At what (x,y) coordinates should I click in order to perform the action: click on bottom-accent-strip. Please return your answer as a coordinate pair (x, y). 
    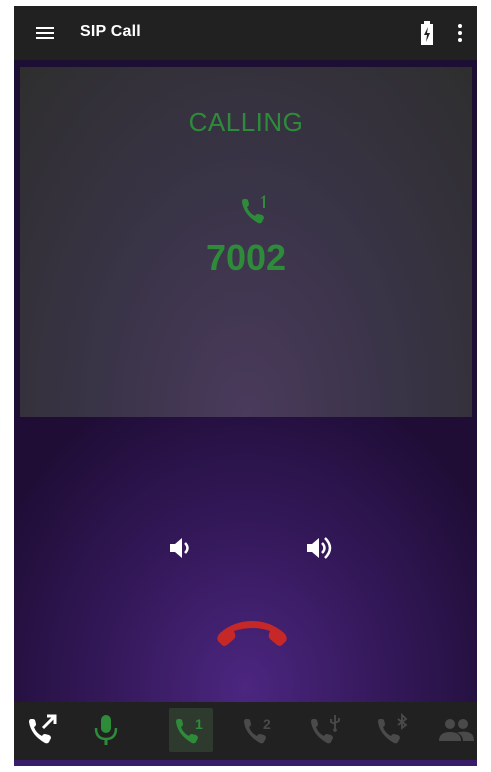
    Looking at the image, I should click on (245, 763).